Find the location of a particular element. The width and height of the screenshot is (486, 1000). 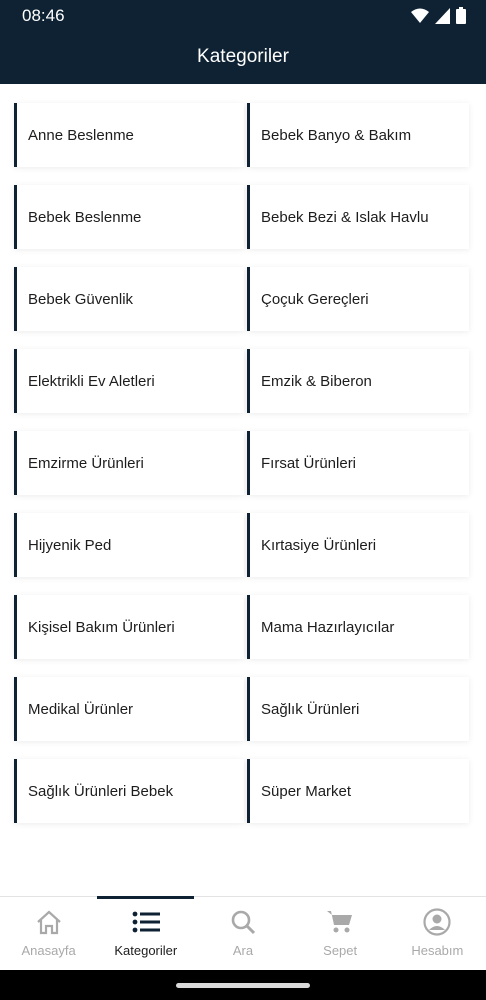

category-firsat-urunleri: Fırsat Ürünleri is located at coordinates (358, 463).